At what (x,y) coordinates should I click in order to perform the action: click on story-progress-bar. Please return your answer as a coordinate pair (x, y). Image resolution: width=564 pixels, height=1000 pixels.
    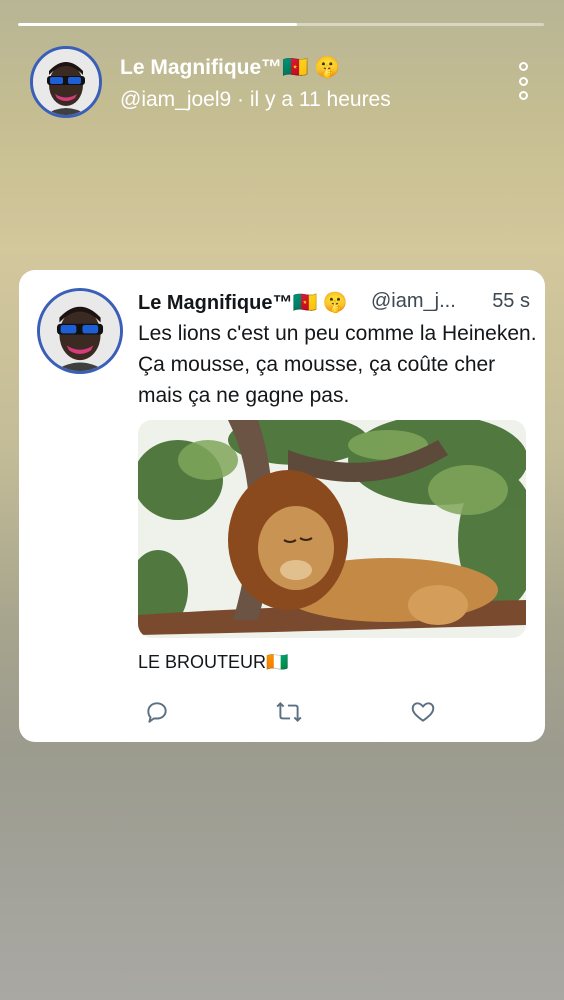
    Looking at the image, I should click on (281, 24).